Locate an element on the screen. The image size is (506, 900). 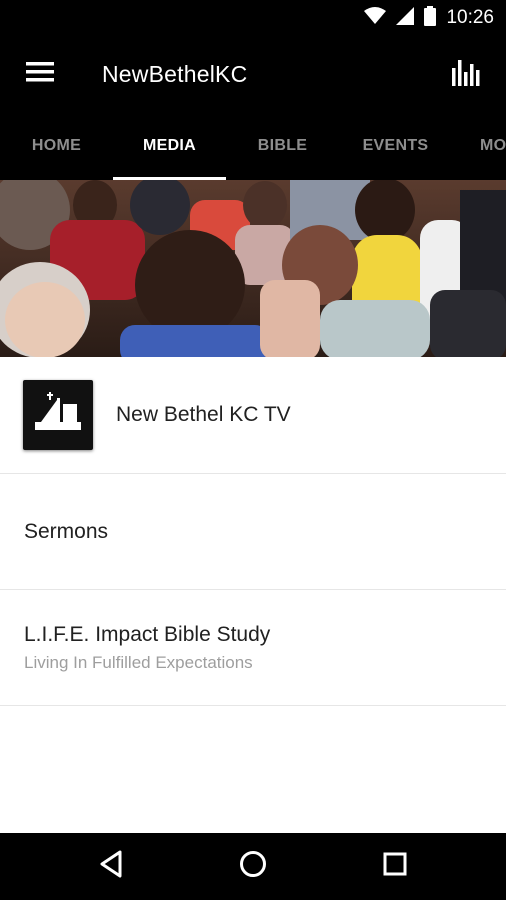
status-bar: 10:26 is located at coordinates (253, 18).